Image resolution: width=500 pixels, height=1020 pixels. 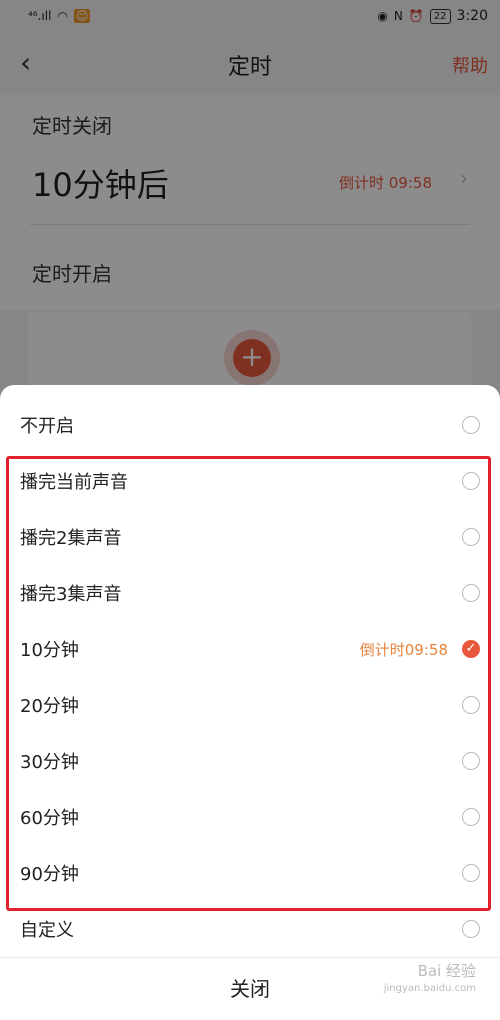 I want to click on option-row: 10分钟 倒计时09:58 ✓, so click(x=250, y=649).